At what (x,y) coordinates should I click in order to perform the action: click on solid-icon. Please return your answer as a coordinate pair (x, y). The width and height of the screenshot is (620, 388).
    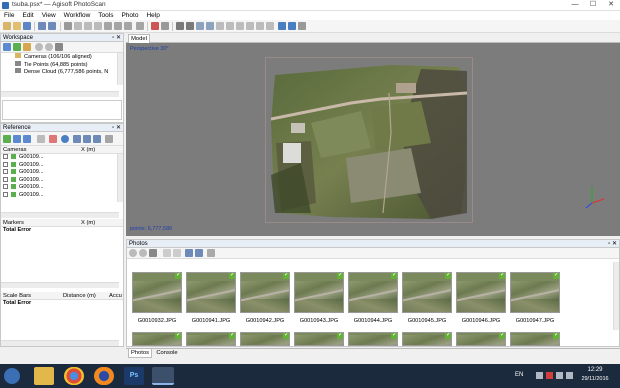
    Looking at the image, I should click on (210, 26).